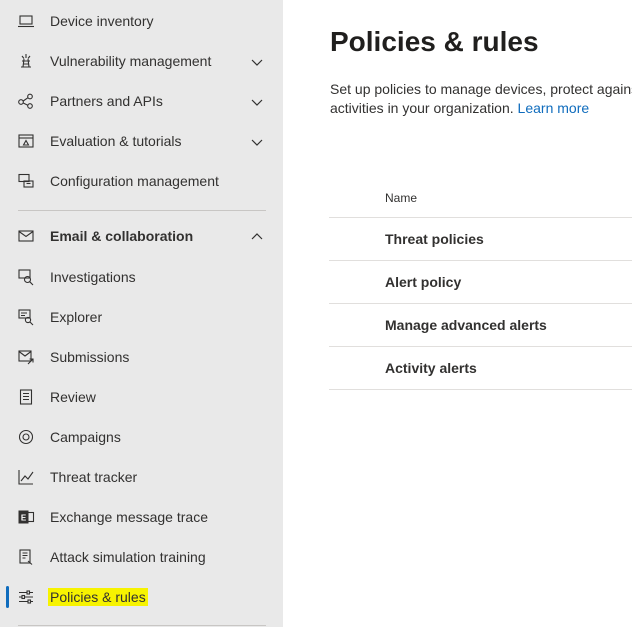 The height and width of the screenshot is (627, 632). I want to click on table-row-alert-policy: Alert policy, so click(480, 282).